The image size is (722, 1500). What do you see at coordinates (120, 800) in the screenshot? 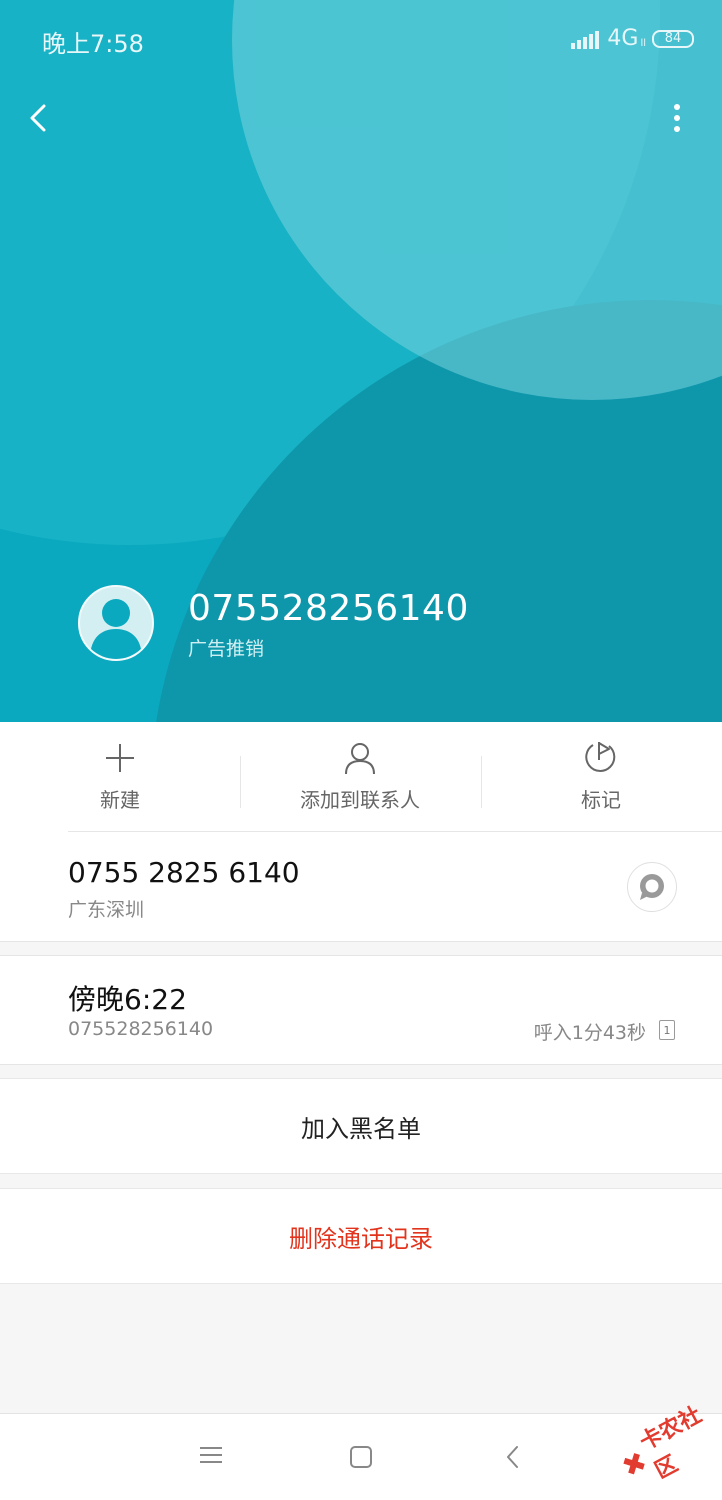
I see `action-label: 新建` at bounding box center [120, 800].